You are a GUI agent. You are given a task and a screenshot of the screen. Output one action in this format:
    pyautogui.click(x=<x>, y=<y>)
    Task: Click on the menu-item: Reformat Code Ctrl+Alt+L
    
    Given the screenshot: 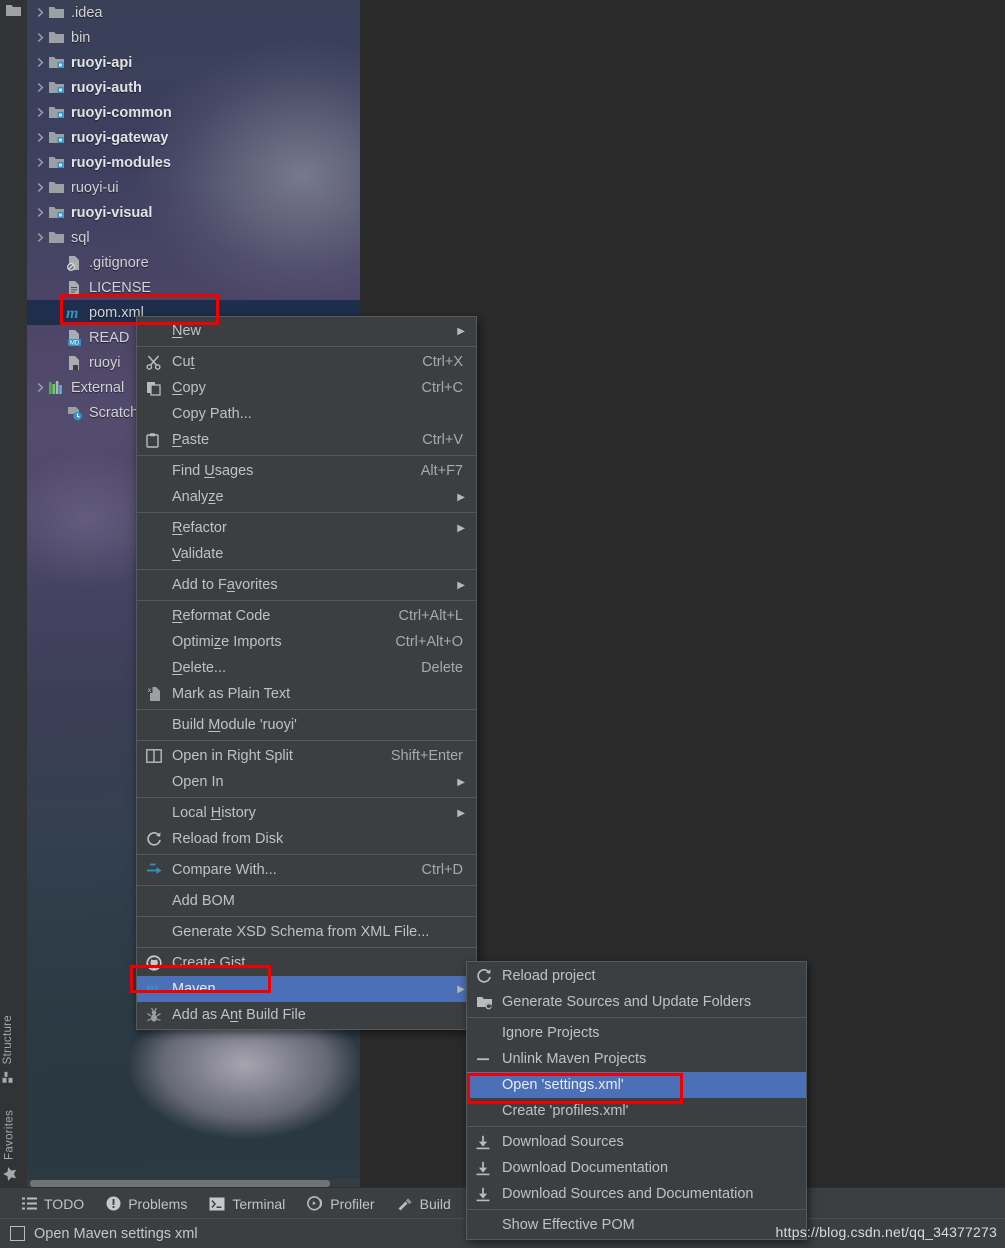 What is the action you would take?
    pyautogui.click(x=306, y=616)
    